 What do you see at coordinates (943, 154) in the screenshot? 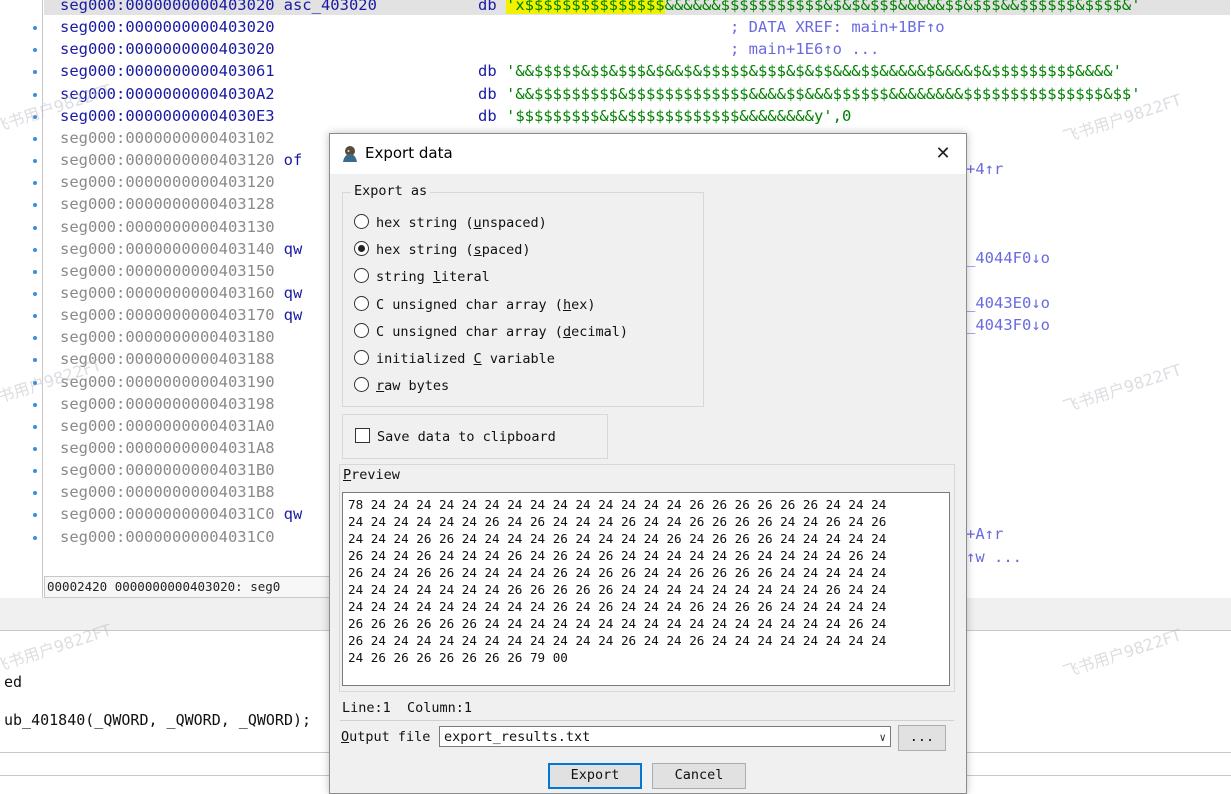
I see `close-button: ✕` at bounding box center [943, 154].